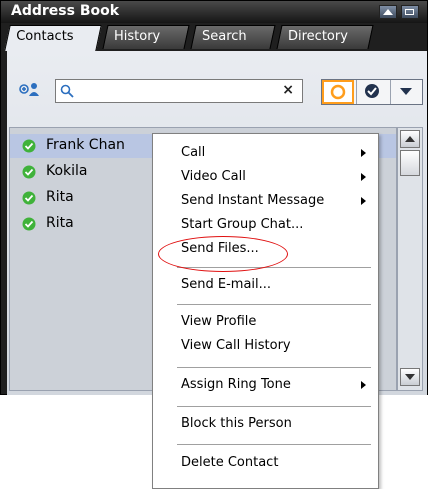 This screenshot has height=489, width=438. What do you see at coordinates (288, 90) in the screenshot?
I see `clear-search-icon: ×` at bounding box center [288, 90].